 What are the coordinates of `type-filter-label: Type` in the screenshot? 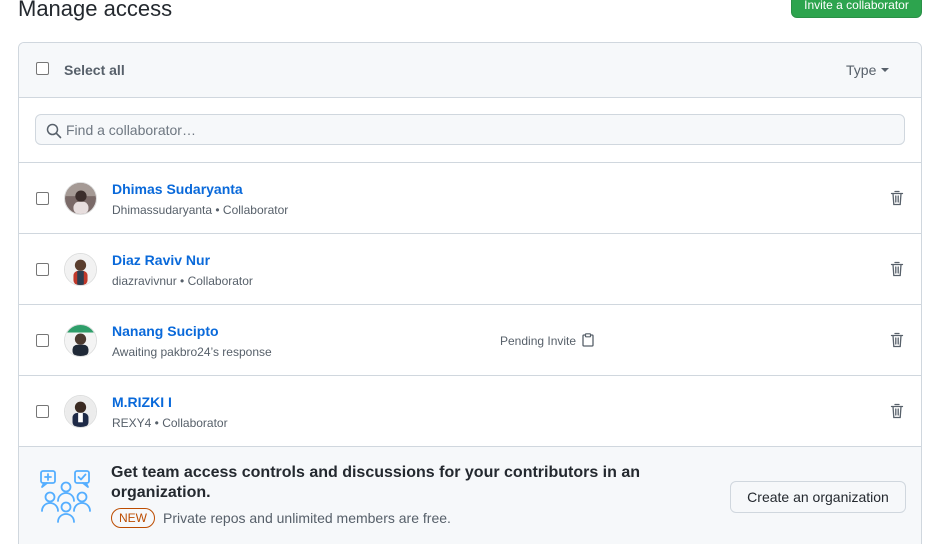 It's located at (861, 70).